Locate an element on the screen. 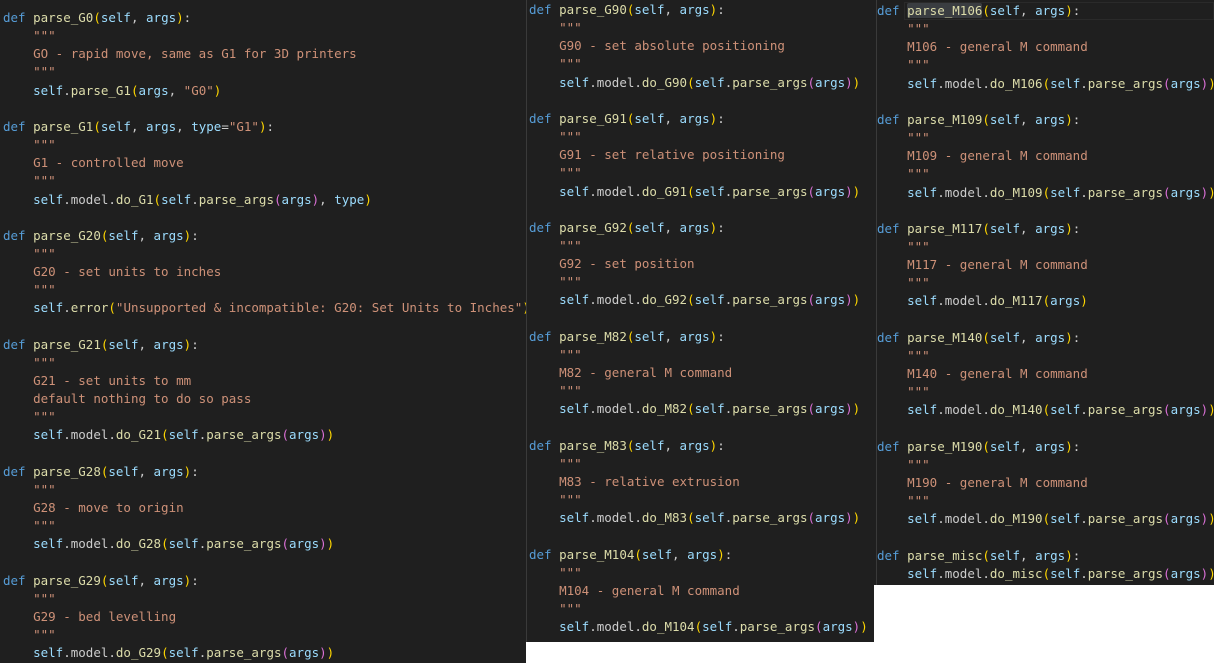  code-line: G1 - controlled move is located at coordinates (93, 163).